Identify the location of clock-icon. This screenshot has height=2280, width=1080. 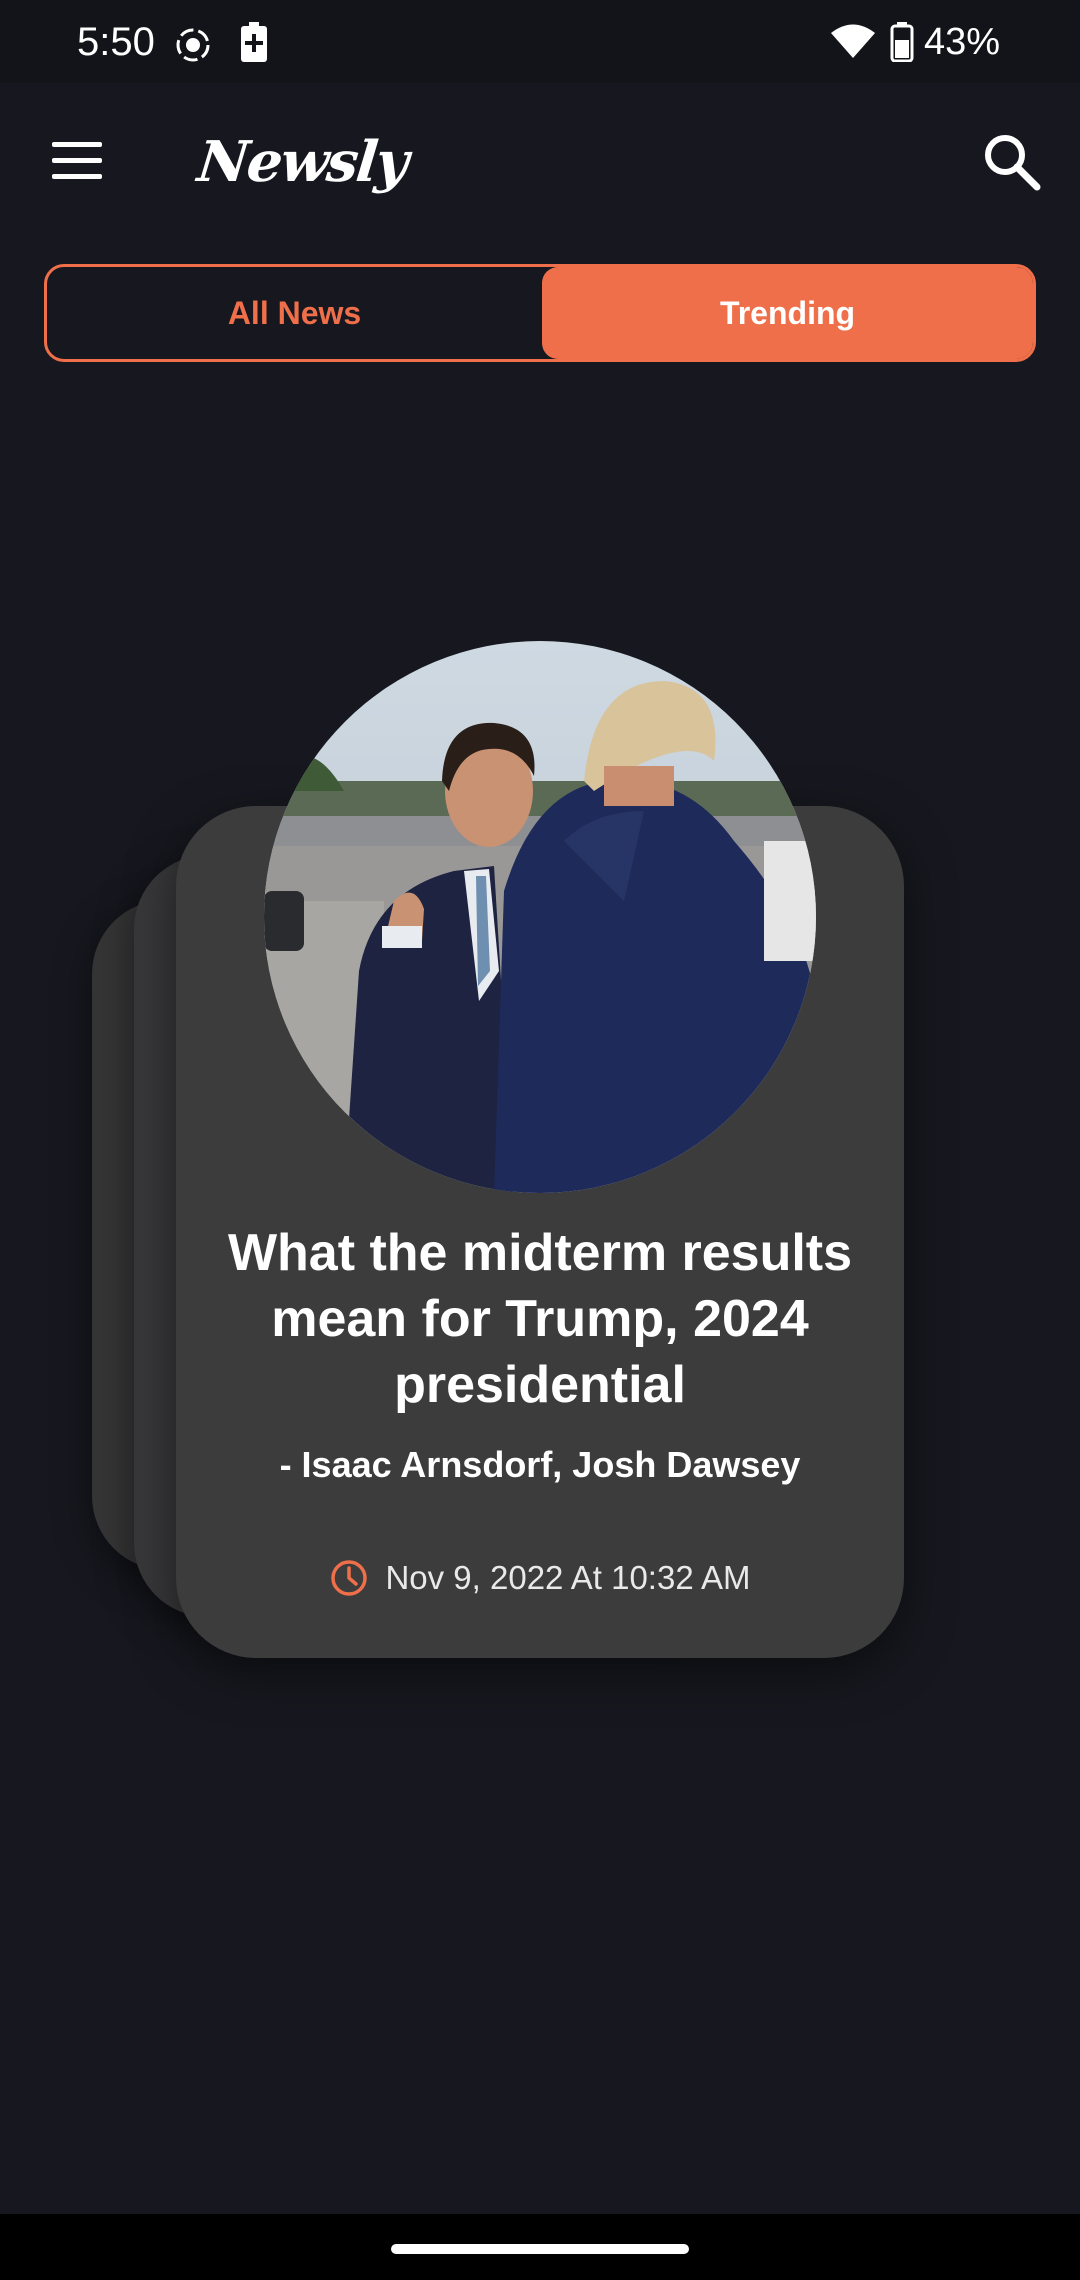
(349, 1578).